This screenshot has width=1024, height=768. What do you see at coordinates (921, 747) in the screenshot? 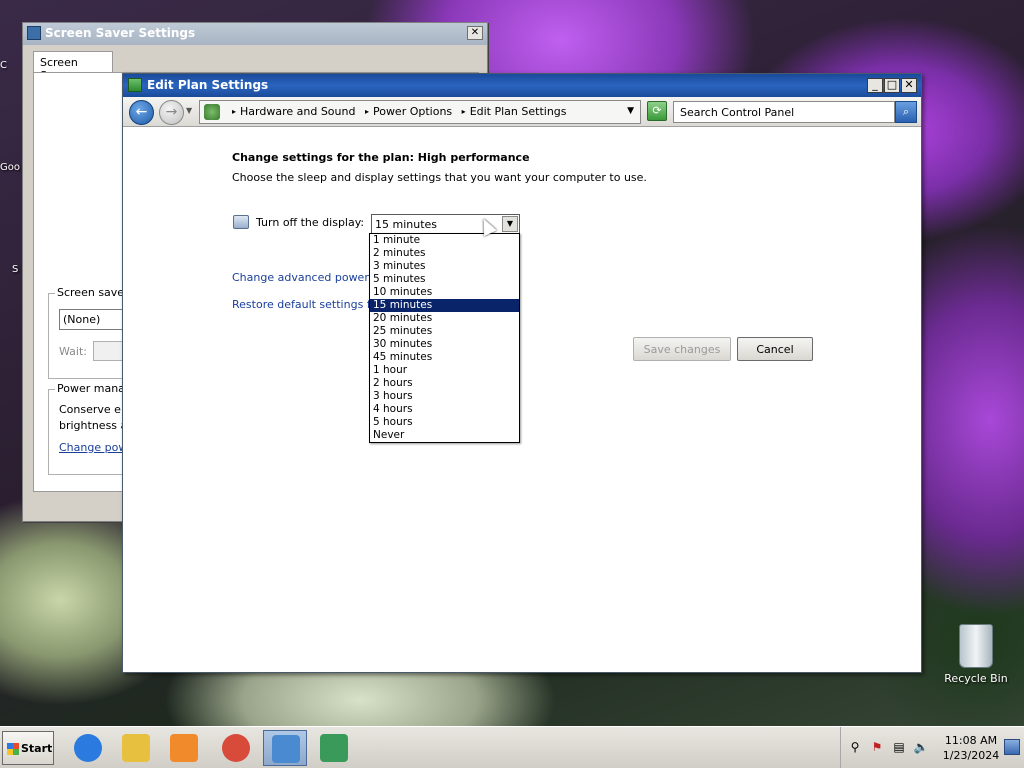
I see `volume-icon: 🔈` at bounding box center [921, 747].